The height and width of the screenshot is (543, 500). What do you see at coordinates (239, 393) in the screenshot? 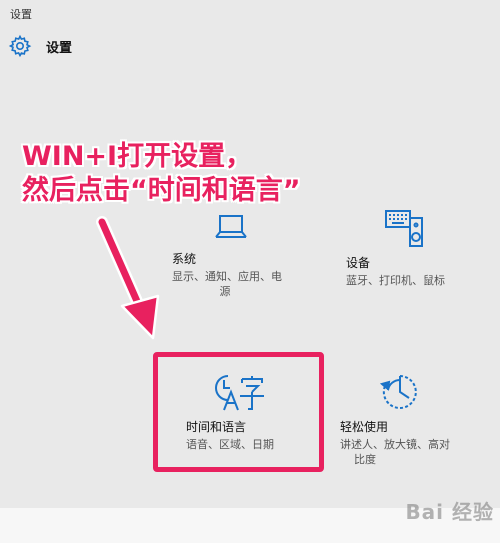
I see `time-language-icon` at bounding box center [239, 393].